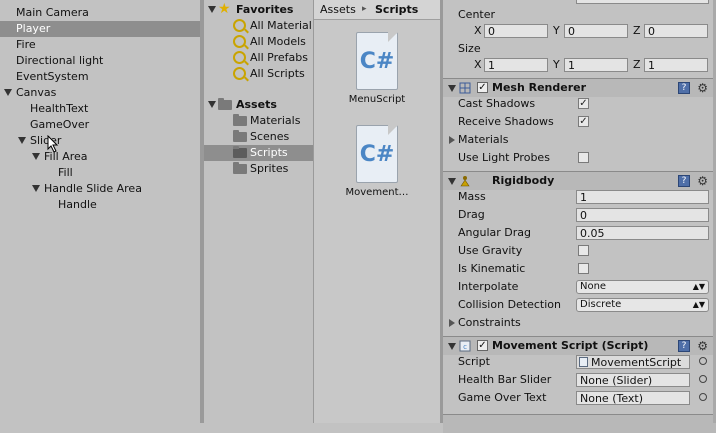 The height and width of the screenshot is (433, 716). What do you see at coordinates (60, 124) in the screenshot?
I see `hierarchy-item-label: GameOver` at bounding box center [60, 124].